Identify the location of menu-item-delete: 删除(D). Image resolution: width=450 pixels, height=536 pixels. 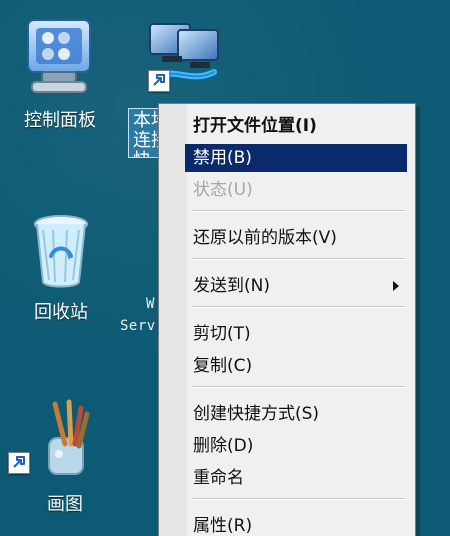
(296, 446).